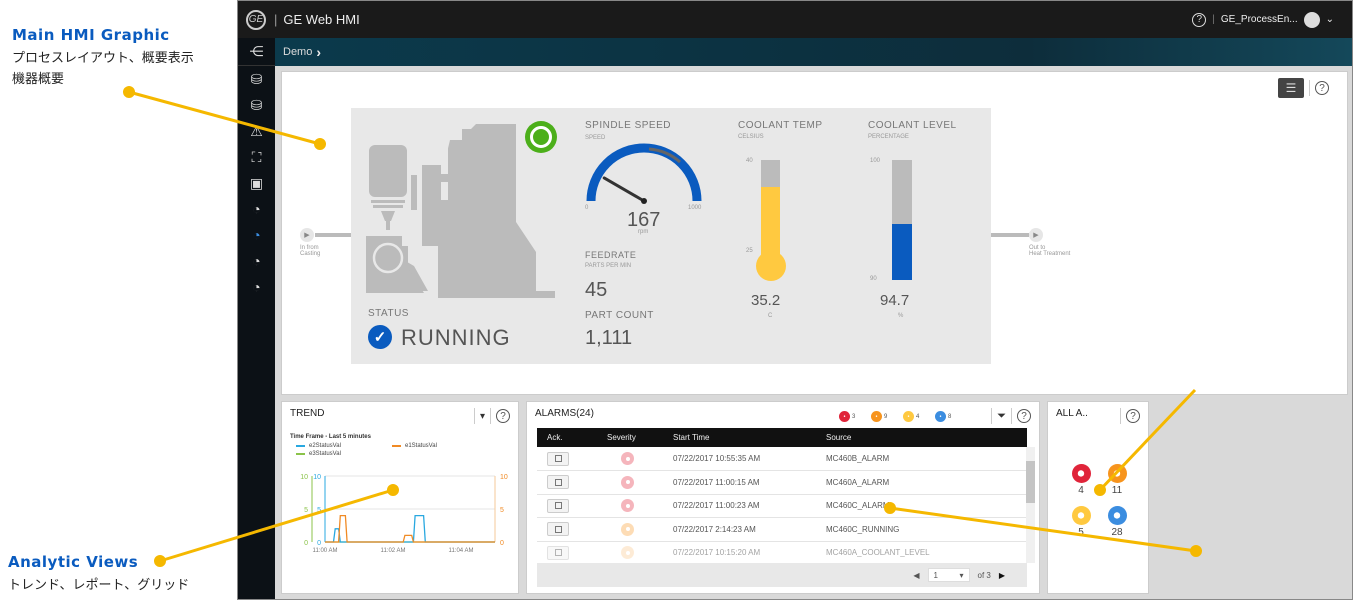 This screenshot has width=1370, height=604. What do you see at coordinates (916, 575) in the screenshot?
I see `prev-page-icon: ◀` at bounding box center [916, 575].